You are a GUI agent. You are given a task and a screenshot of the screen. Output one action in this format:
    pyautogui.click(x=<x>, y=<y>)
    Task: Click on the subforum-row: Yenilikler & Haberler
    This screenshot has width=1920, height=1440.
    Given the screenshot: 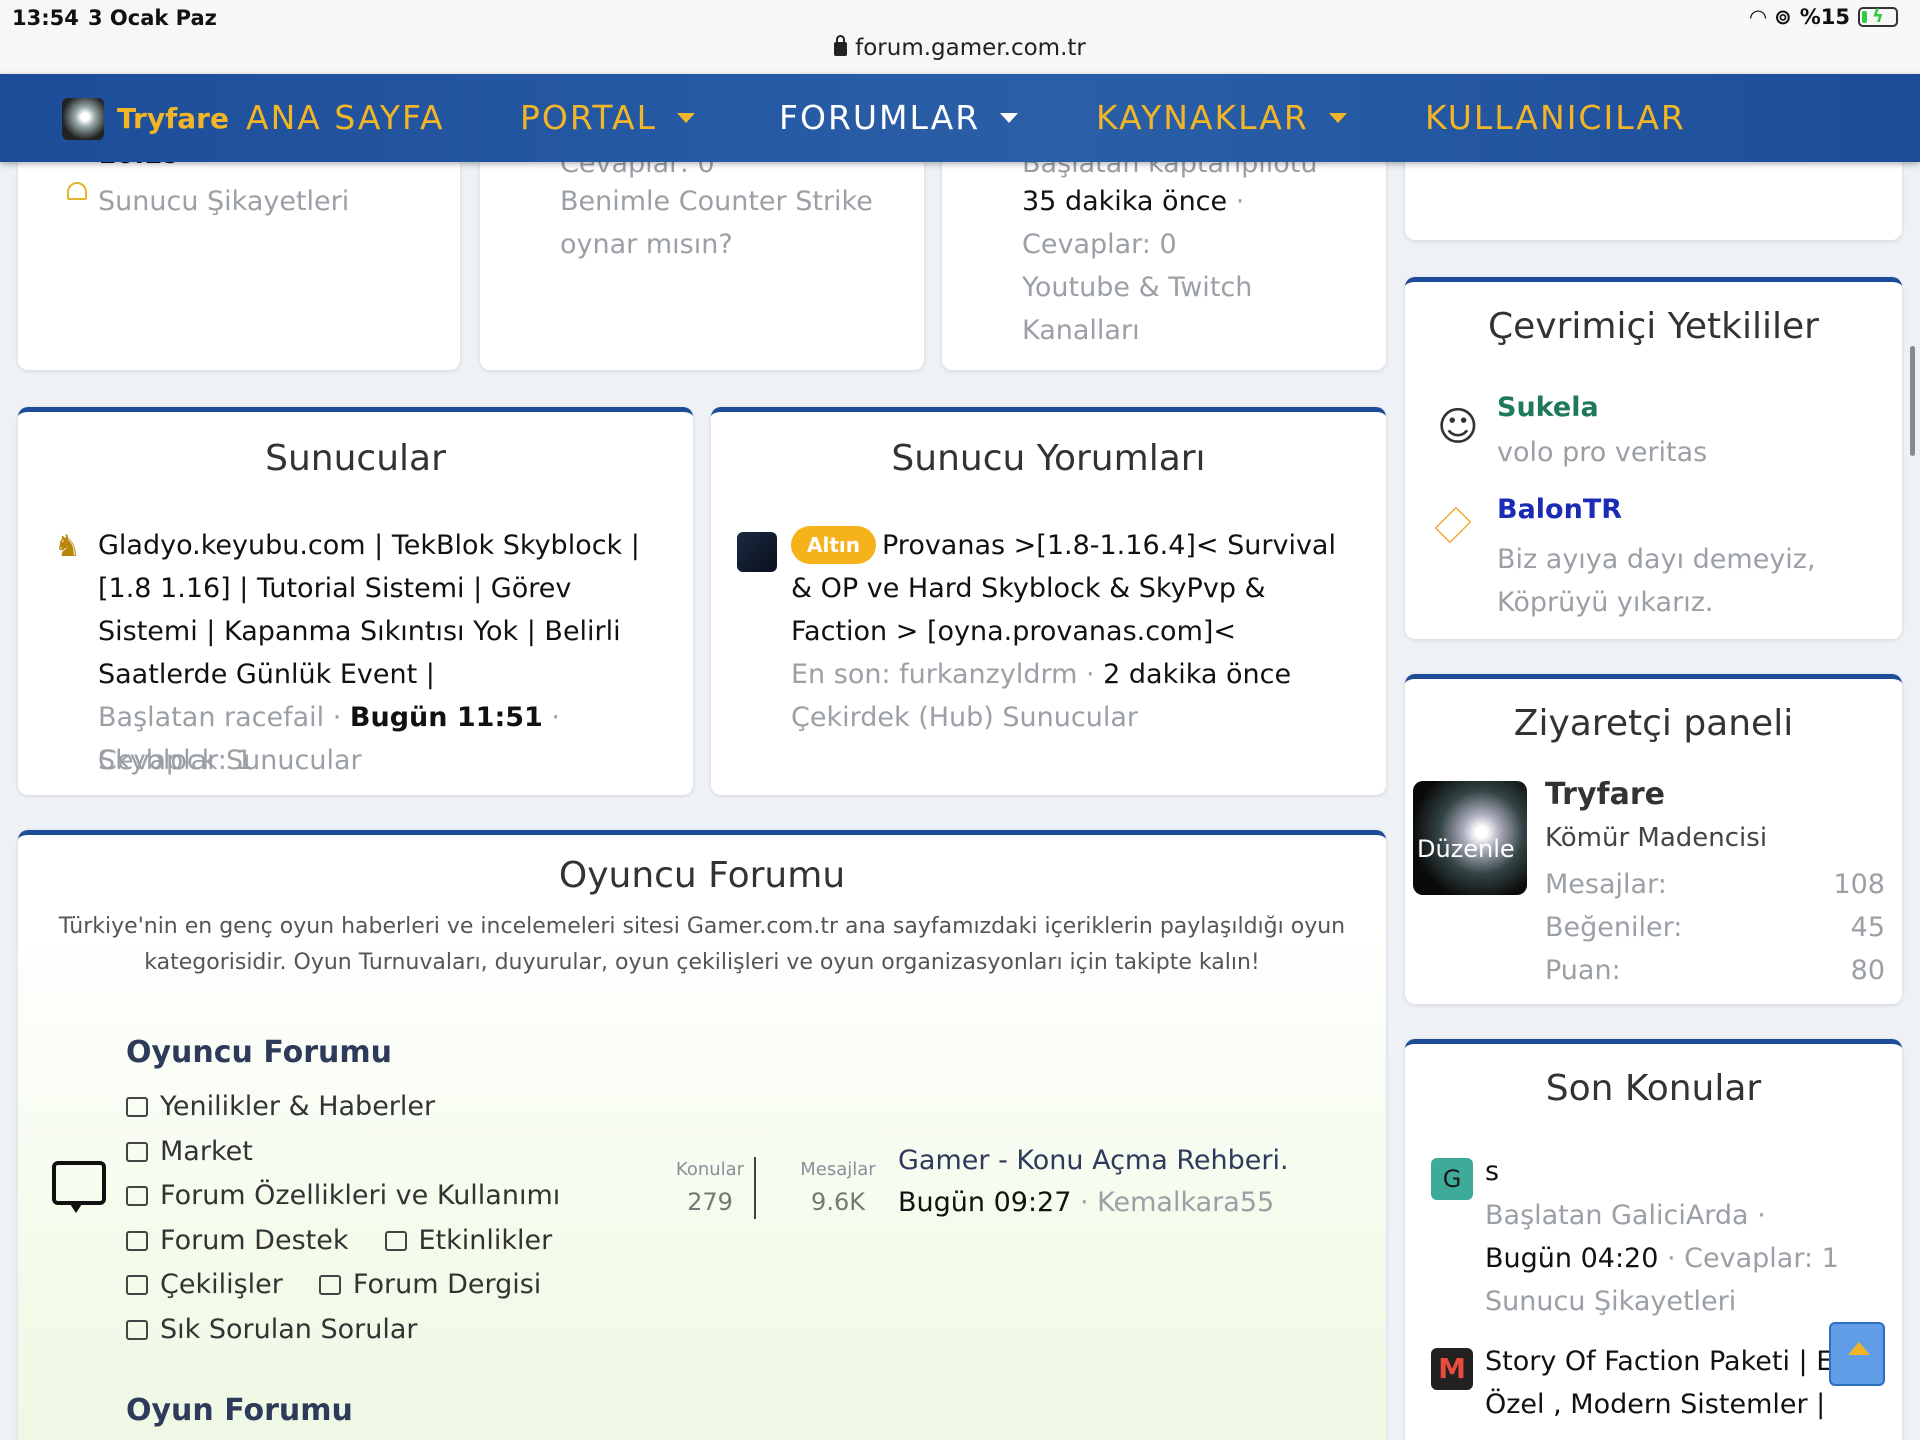 What is the action you would take?
    pyautogui.click(x=356, y=1107)
    